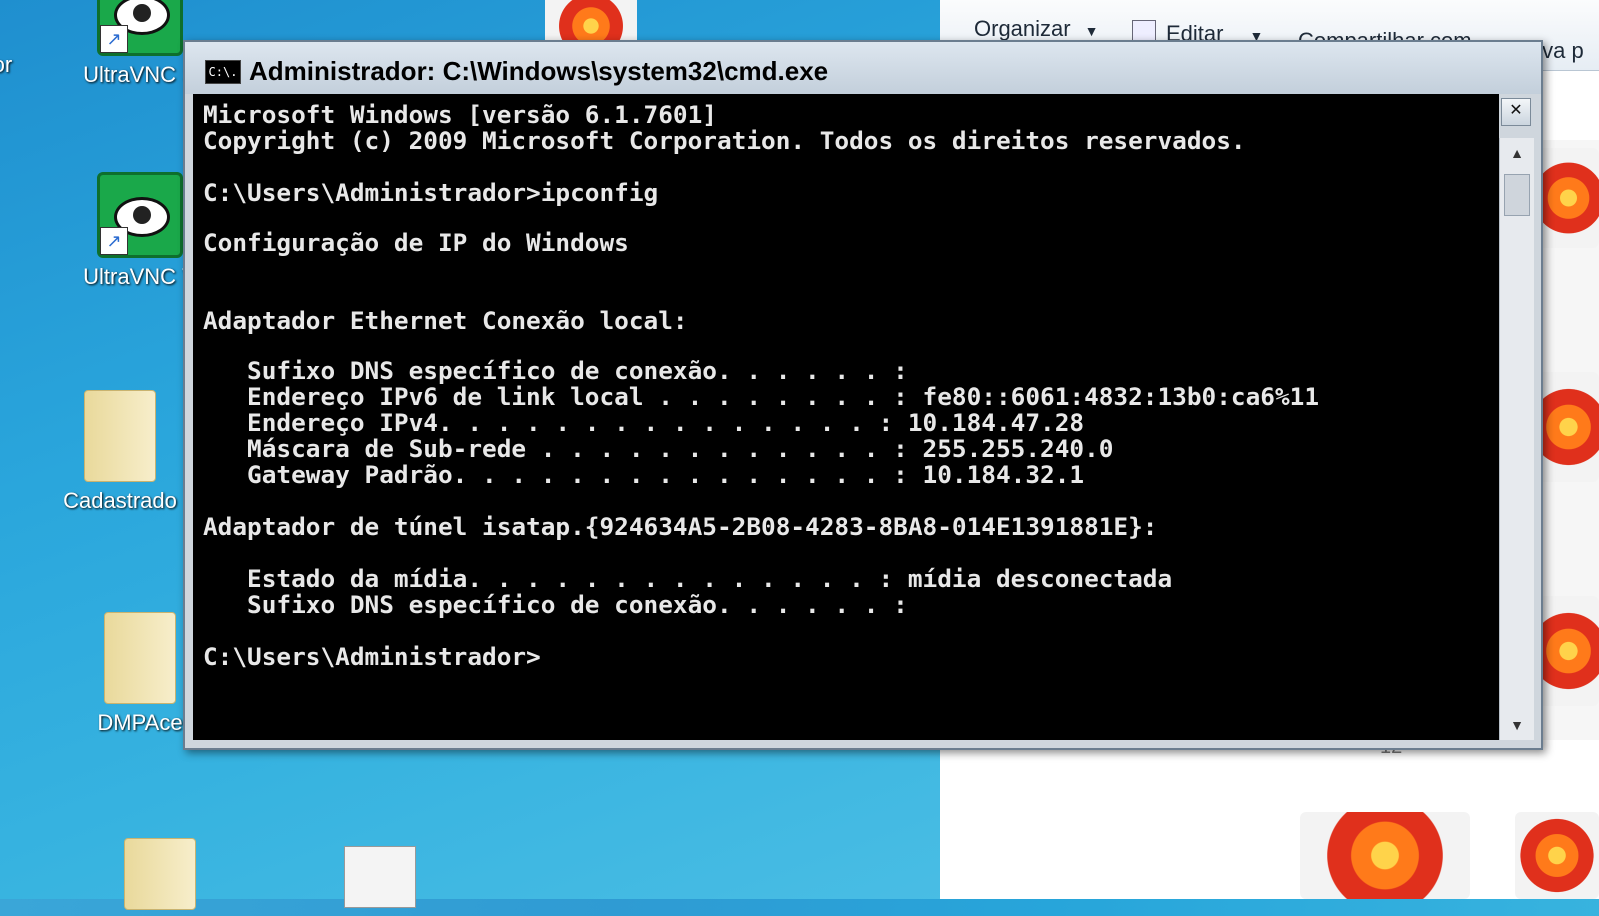  I want to click on desktop-icon-label: UltraVNC V, so click(140, 276).